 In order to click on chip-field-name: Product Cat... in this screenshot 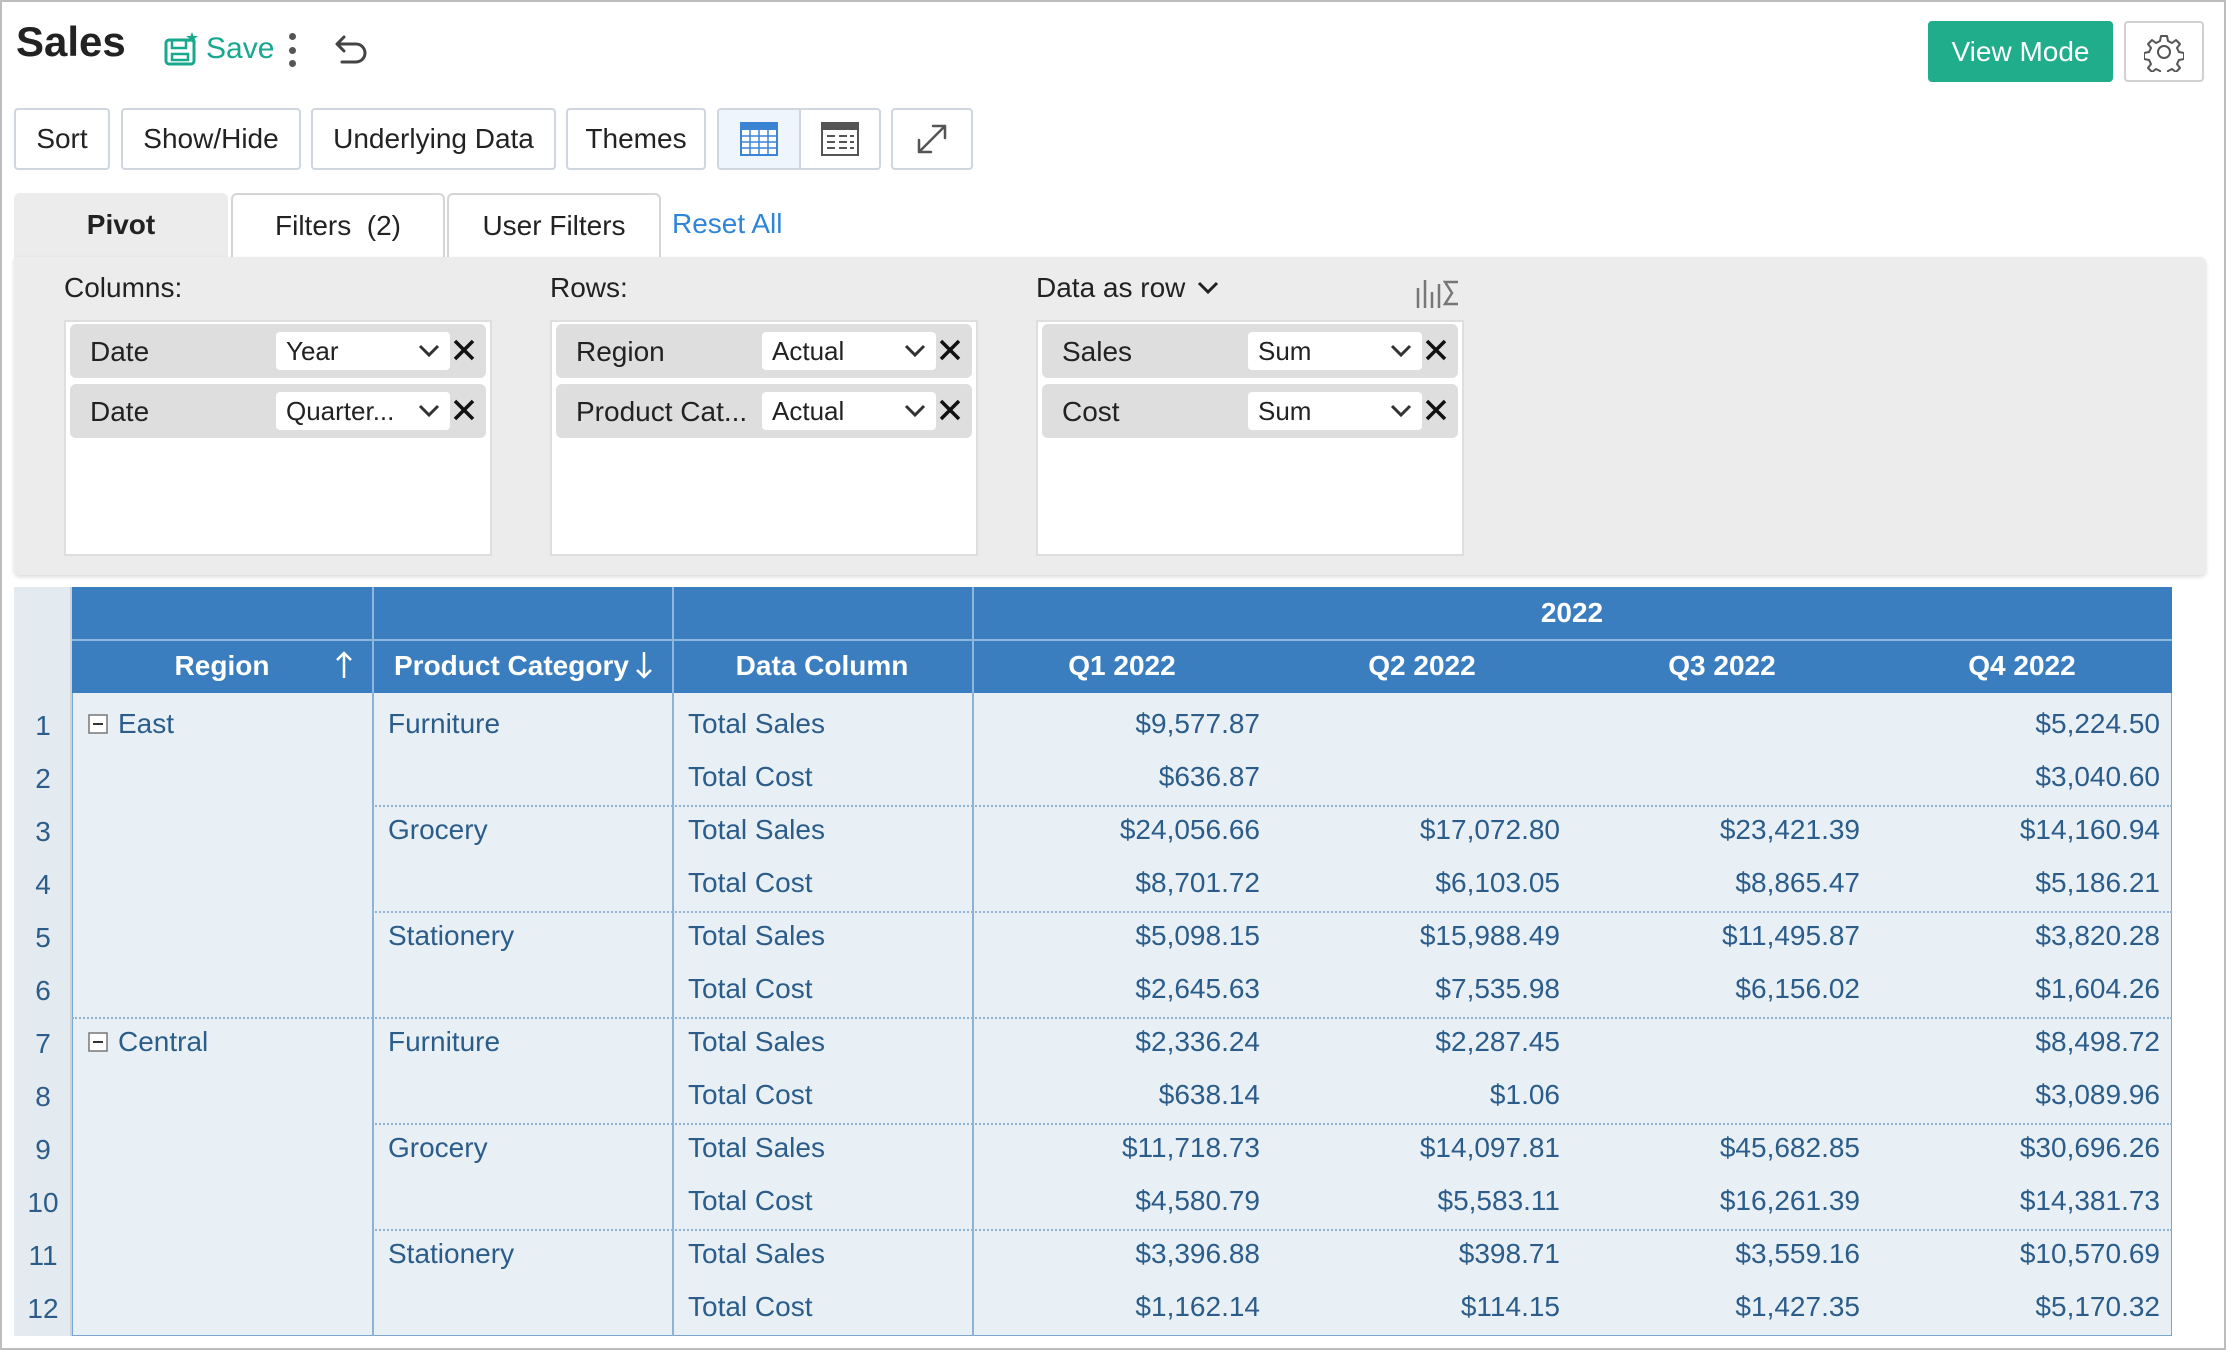, I will do `click(662, 411)`.